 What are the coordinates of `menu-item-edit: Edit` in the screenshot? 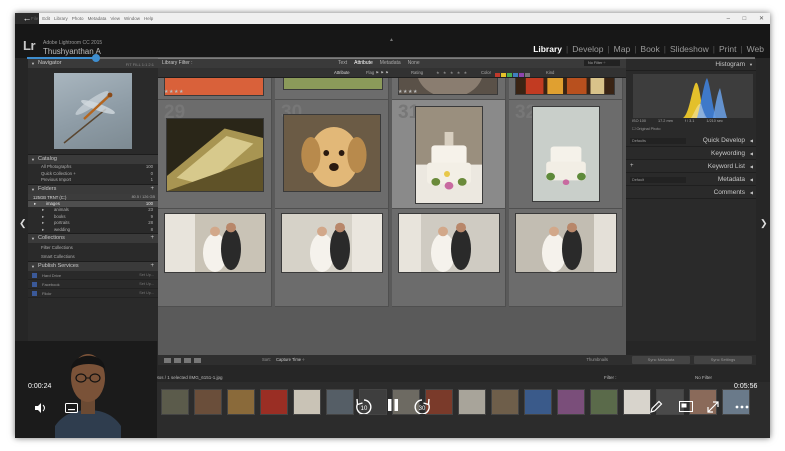 It's located at (46, 18).